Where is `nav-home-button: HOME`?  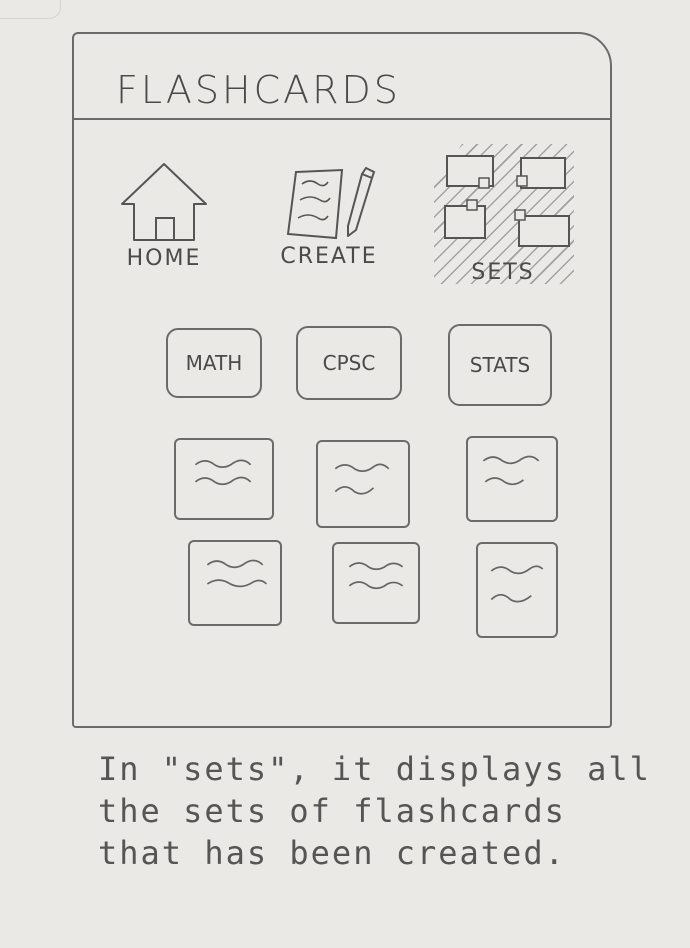 nav-home-button: HOME is located at coordinates (164, 213).